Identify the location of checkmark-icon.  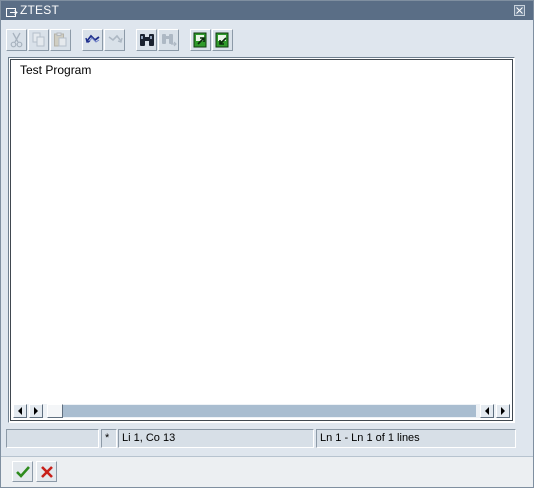
(23, 472).